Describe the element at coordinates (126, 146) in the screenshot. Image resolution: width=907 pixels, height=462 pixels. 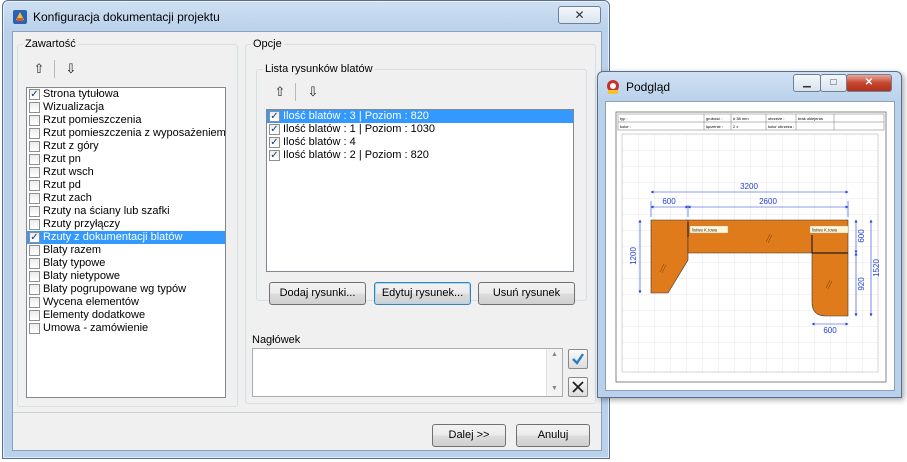
I see `list-item: Rzut z góry` at that location.